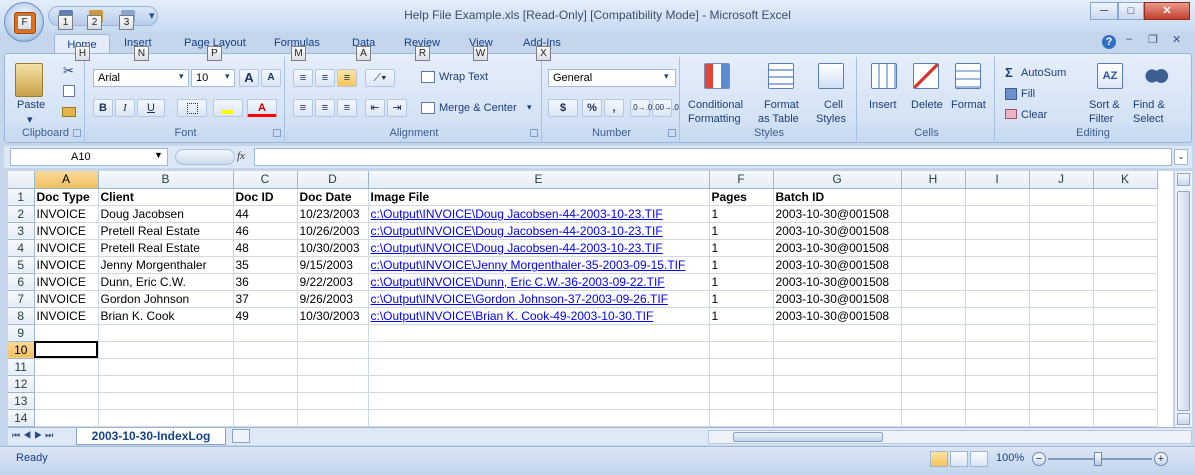  Describe the element at coordinates (933, 384) in the screenshot. I see `cell-h12` at that location.